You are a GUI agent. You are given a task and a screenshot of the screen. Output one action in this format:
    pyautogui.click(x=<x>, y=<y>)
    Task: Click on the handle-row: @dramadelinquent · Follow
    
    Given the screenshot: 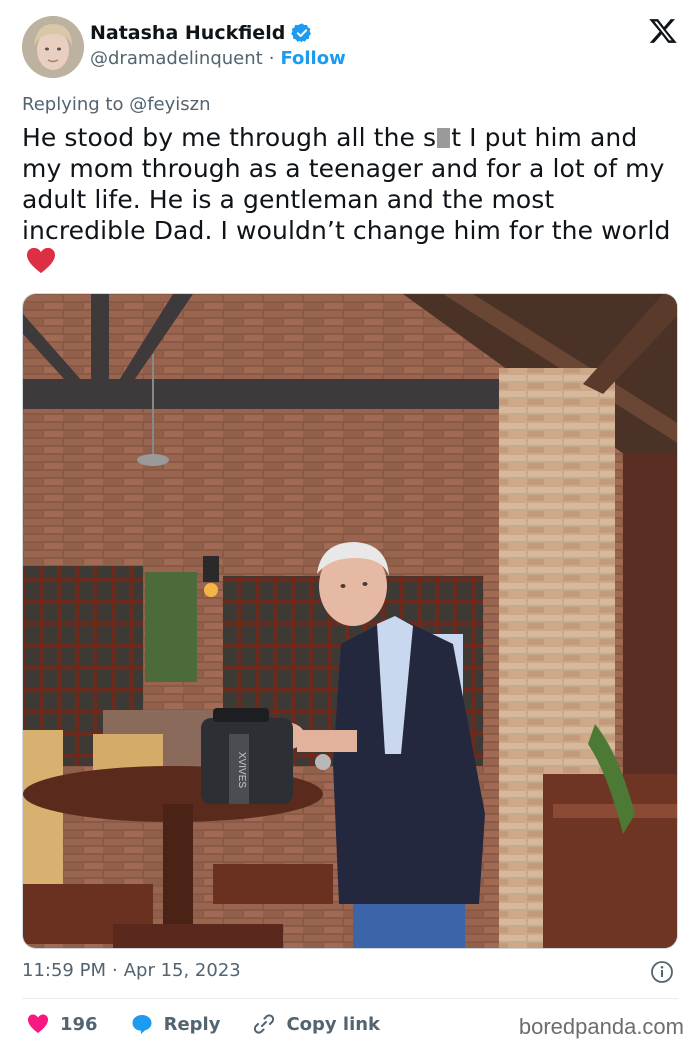 What is the action you would take?
    pyautogui.click(x=218, y=58)
    